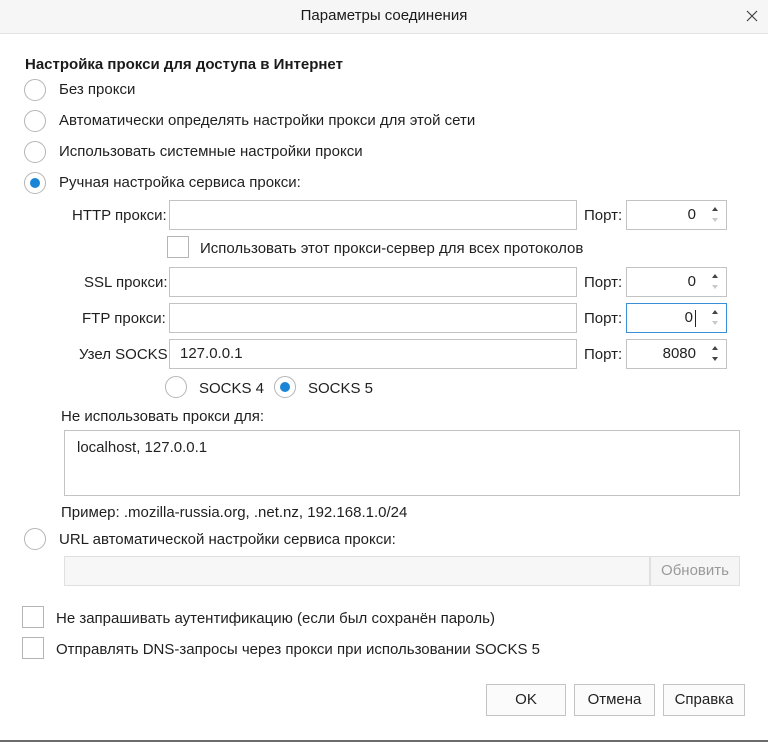 This screenshot has height=742, width=768. What do you see at coordinates (695, 318) in the screenshot?
I see `text-caret` at bounding box center [695, 318].